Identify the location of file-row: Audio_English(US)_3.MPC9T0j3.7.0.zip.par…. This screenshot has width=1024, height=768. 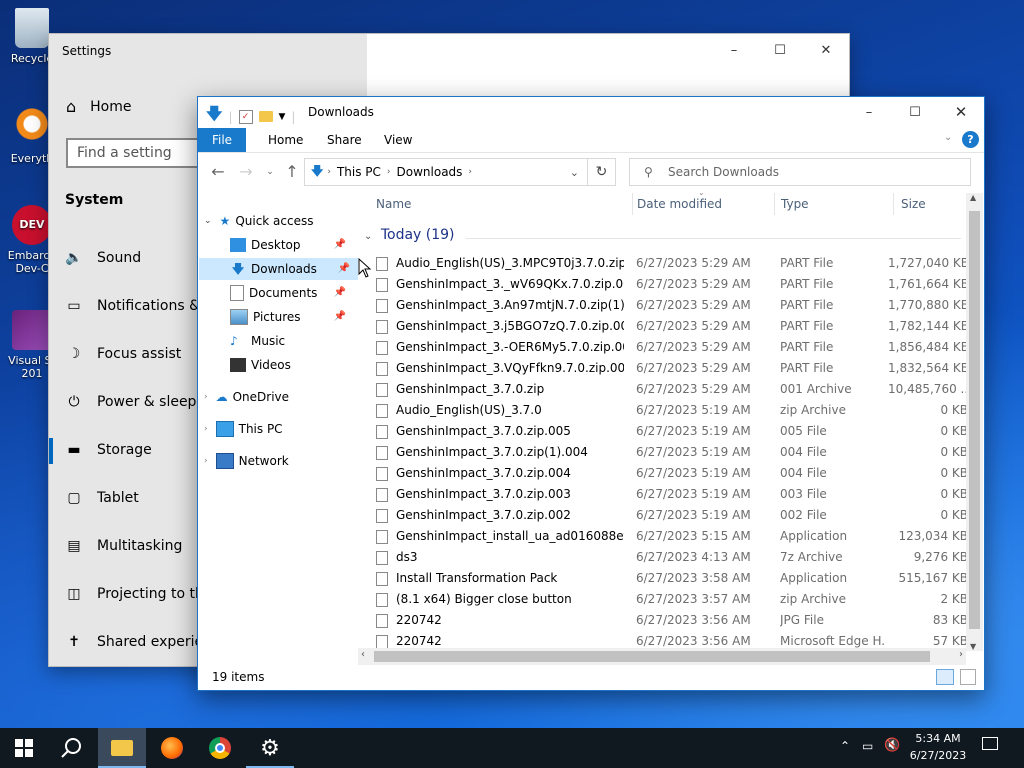
(672, 263).